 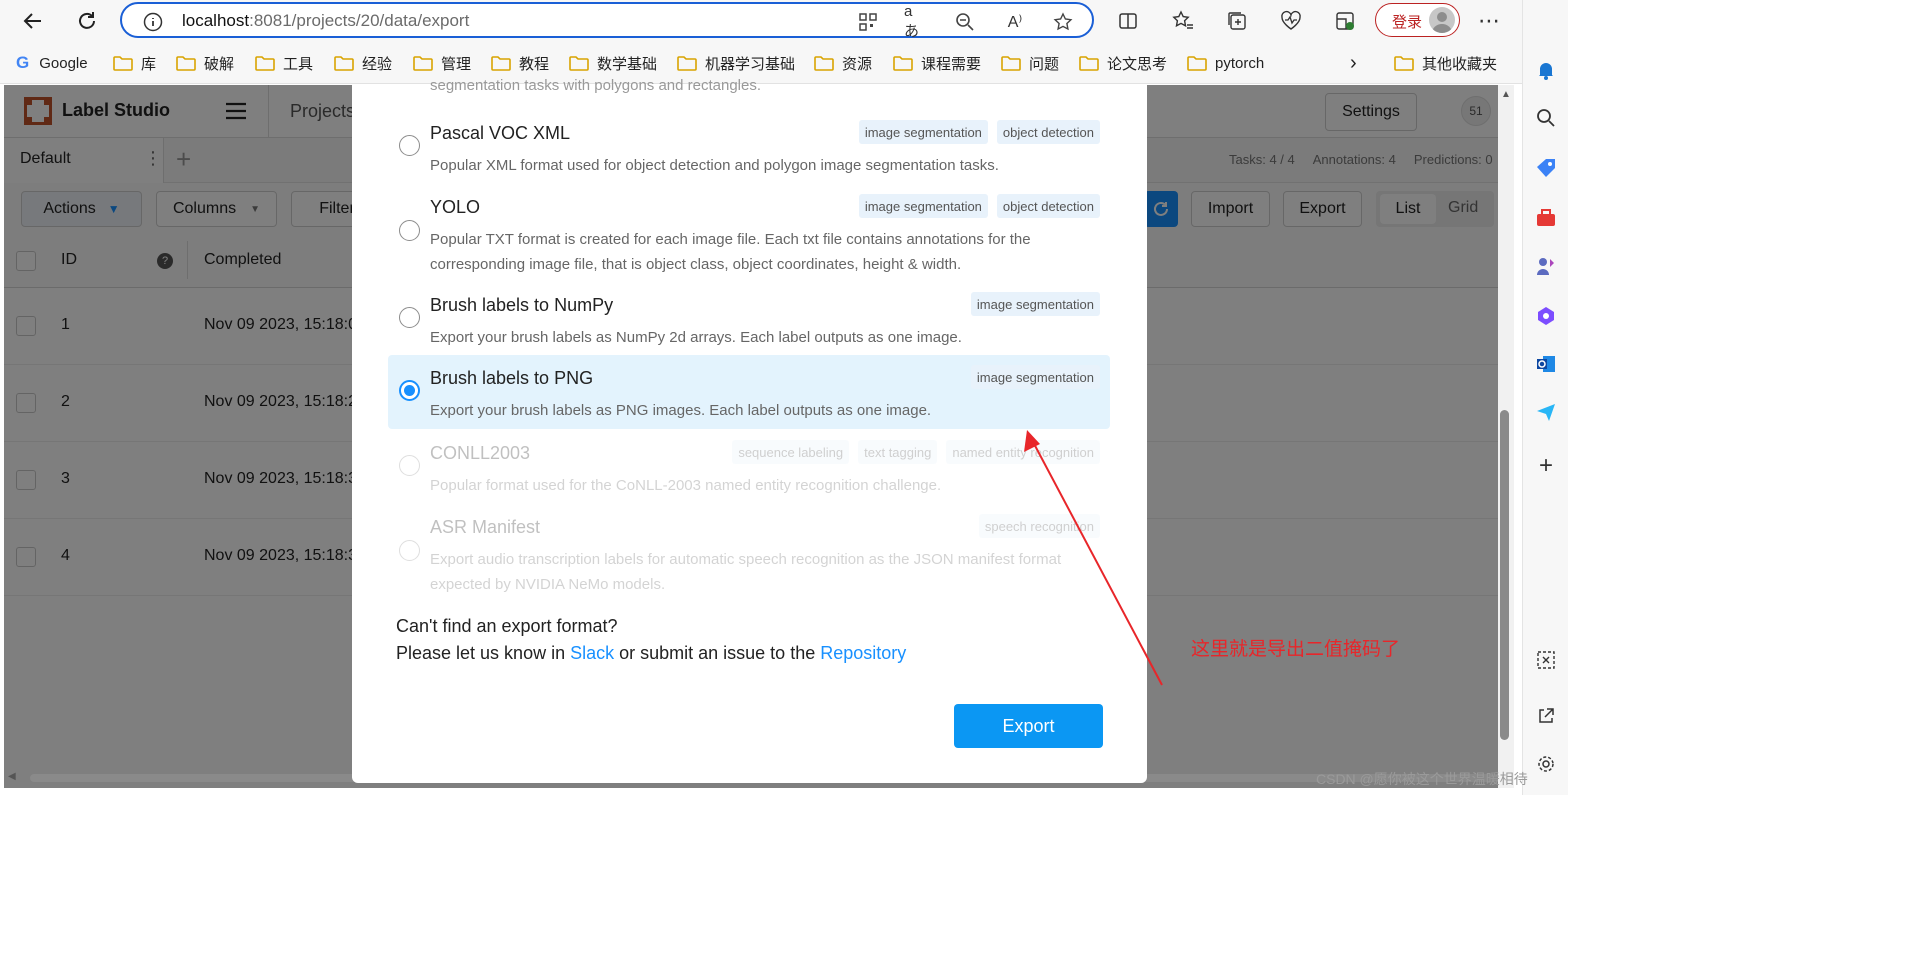 I want to click on site-info-icon, so click(x=153, y=22).